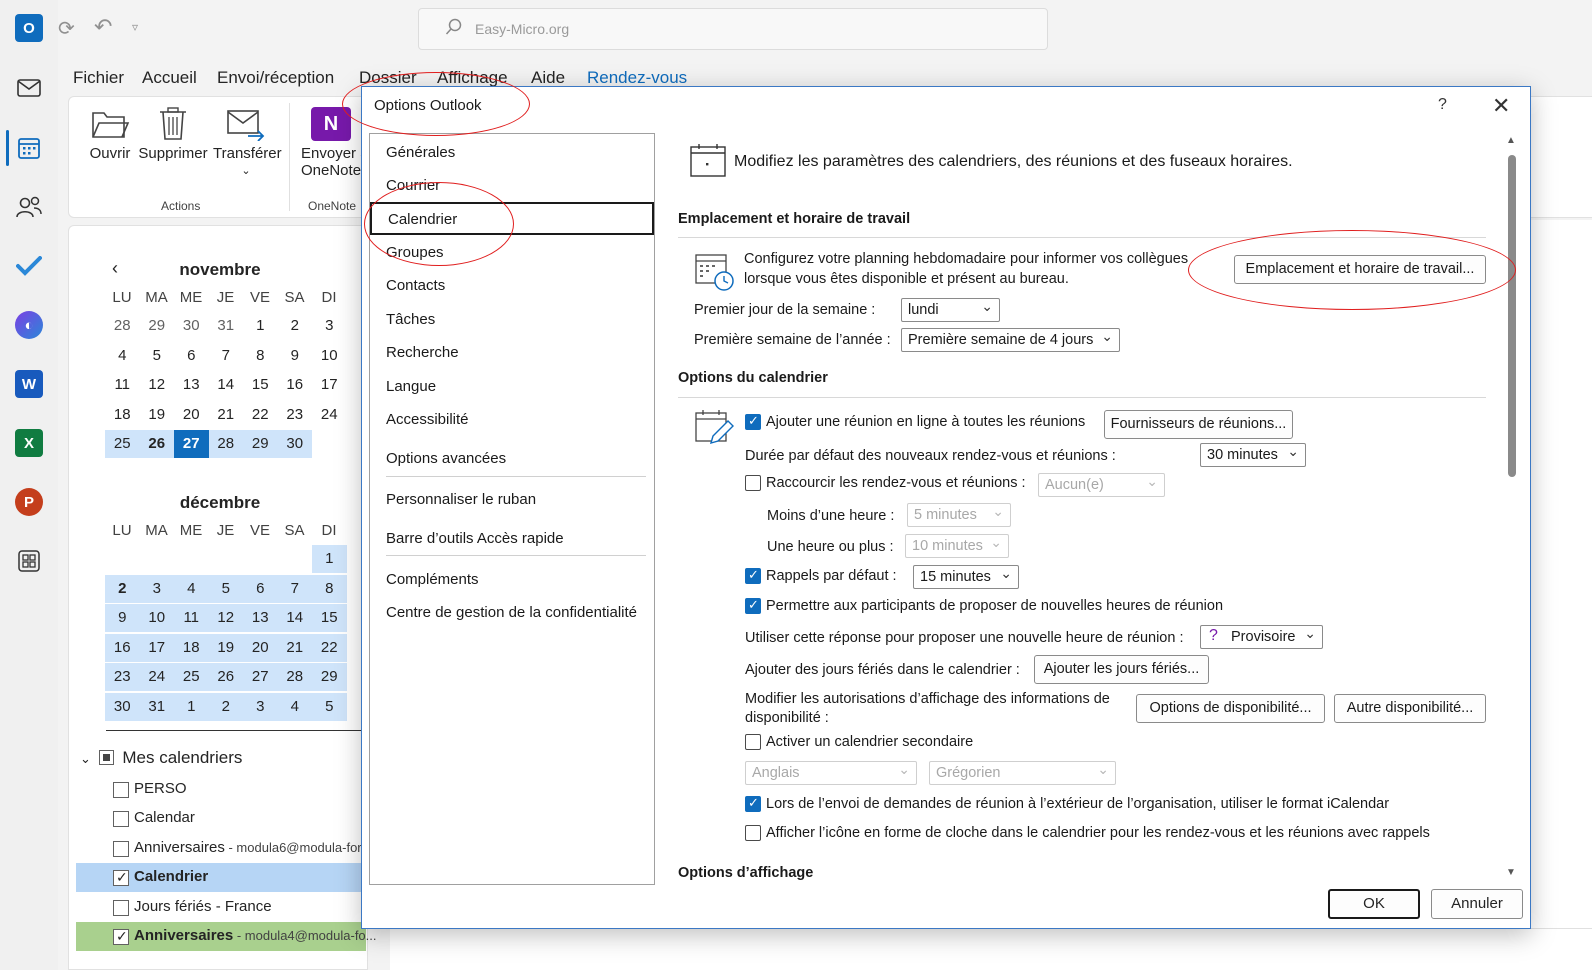  What do you see at coordinates (103, 27) in the screenshot?
I see `undo-icon: ↶` at bounding box center [103, 27].